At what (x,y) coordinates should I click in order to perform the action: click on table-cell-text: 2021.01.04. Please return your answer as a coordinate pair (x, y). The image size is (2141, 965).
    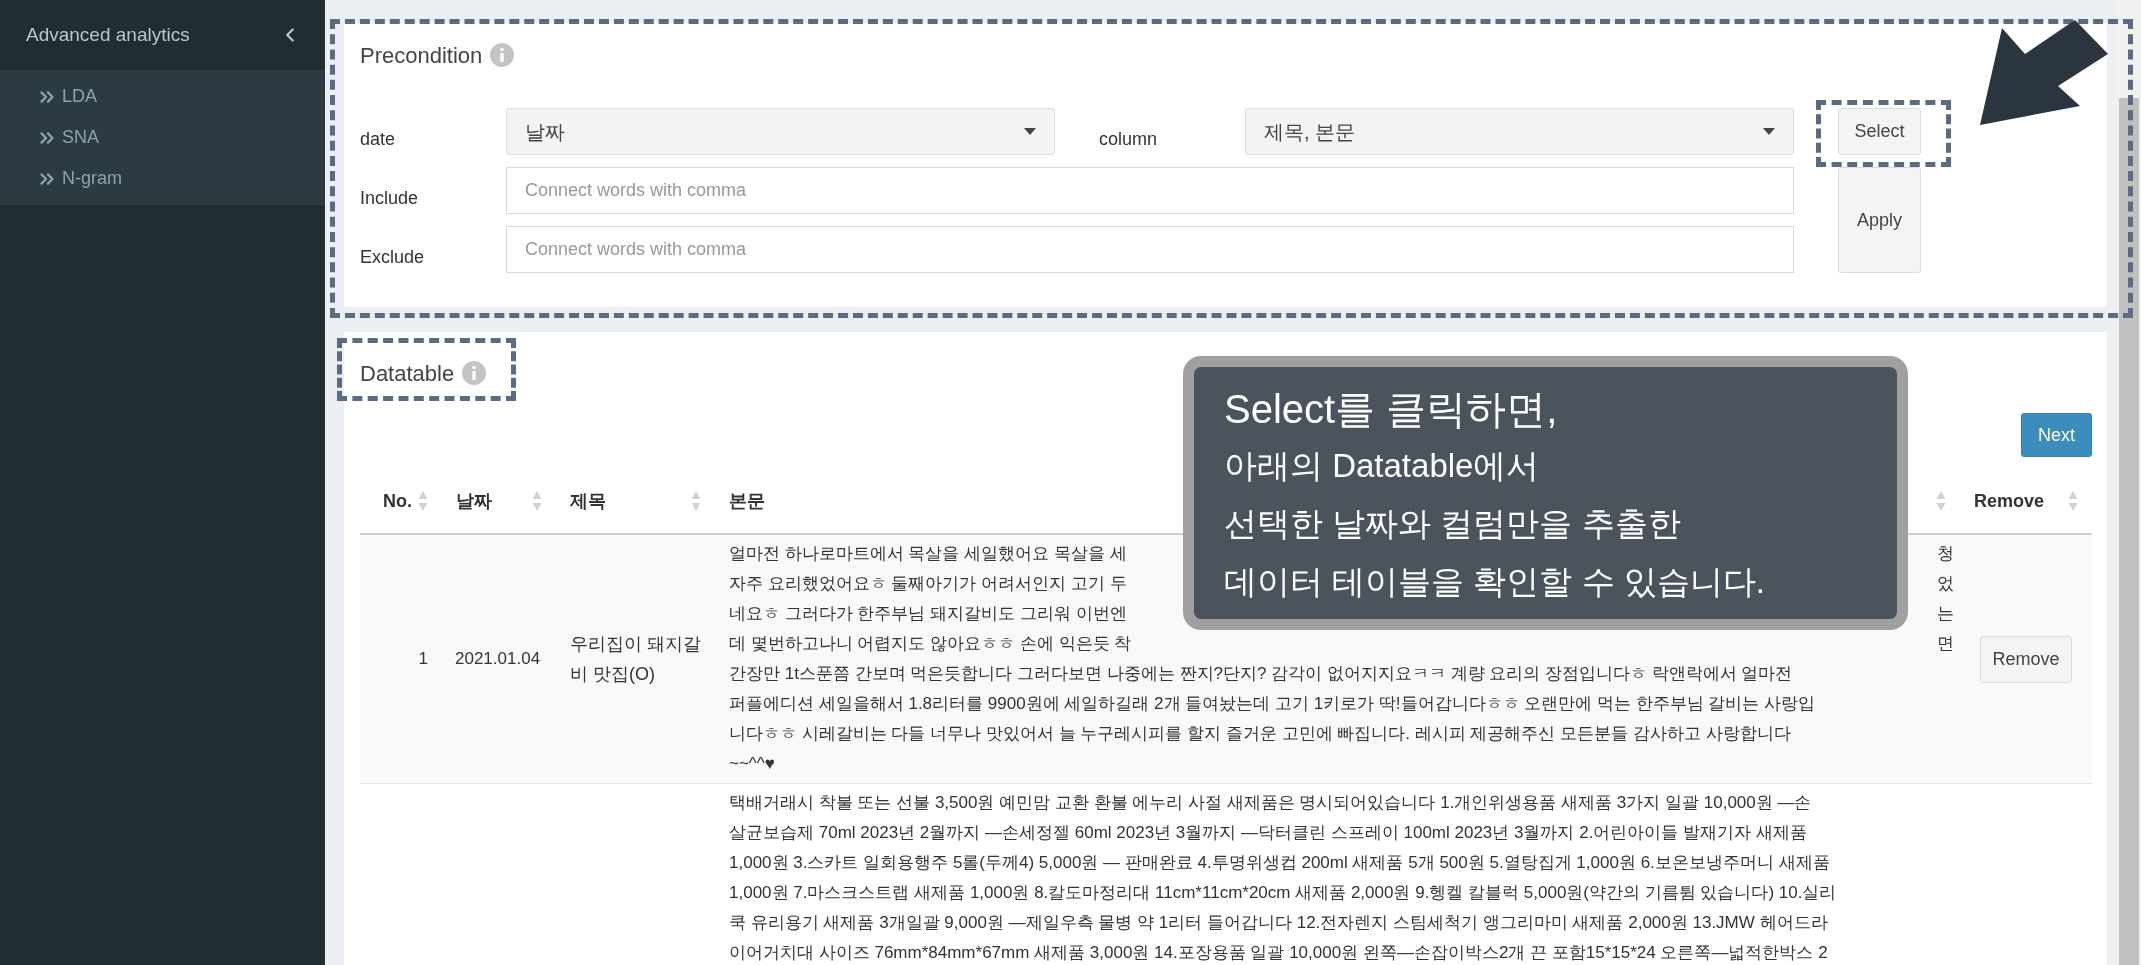
    Looking at the image, I should click on (498, 659).